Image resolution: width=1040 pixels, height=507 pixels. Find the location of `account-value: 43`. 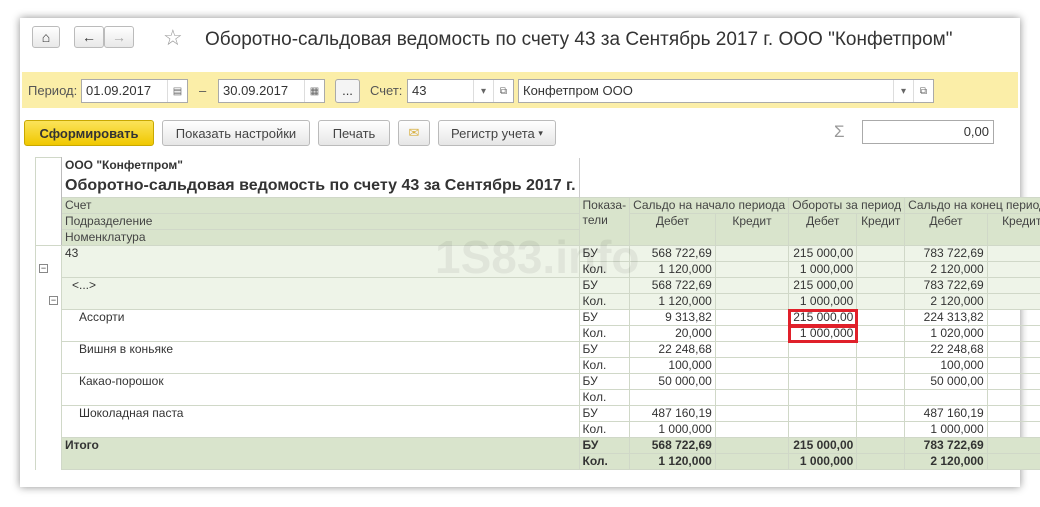

account-value: 43 is located at coordinates (419, 90).